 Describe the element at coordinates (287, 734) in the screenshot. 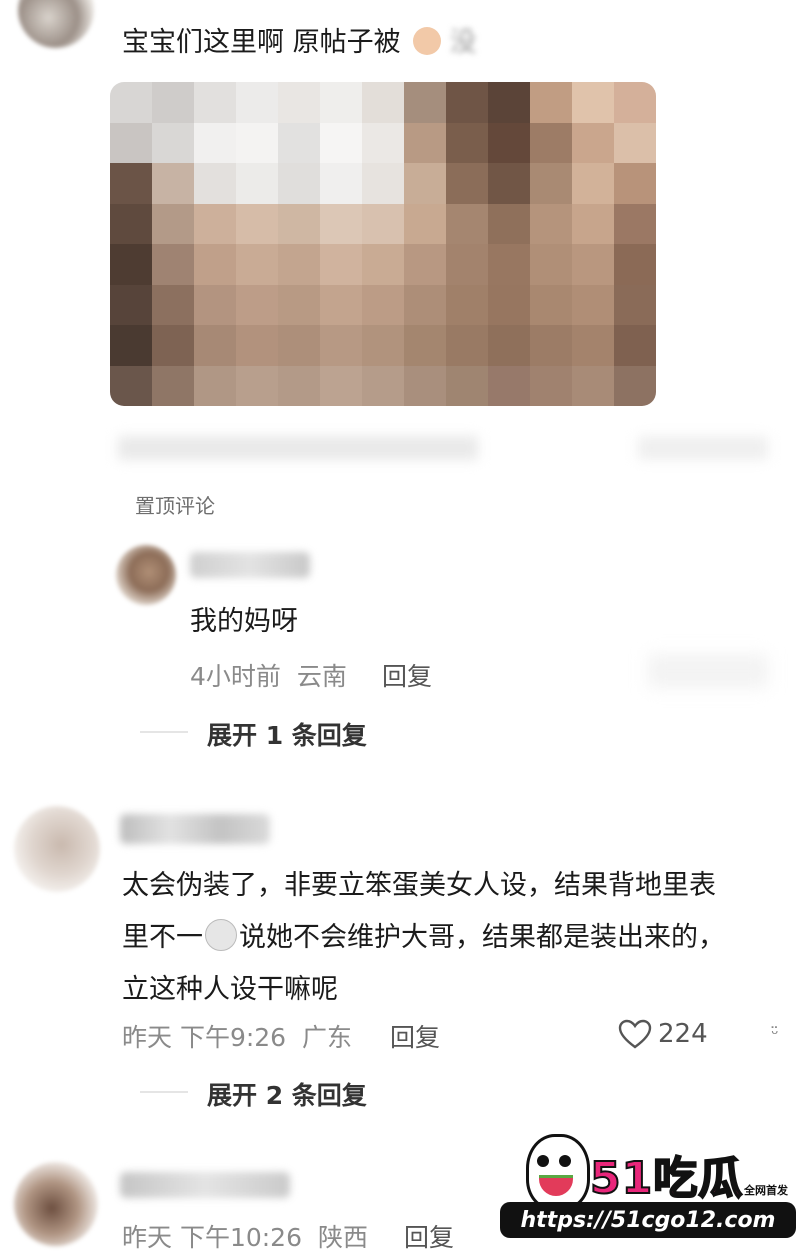

I see `expand-replies-button: 展开 1 条回复` at that location.